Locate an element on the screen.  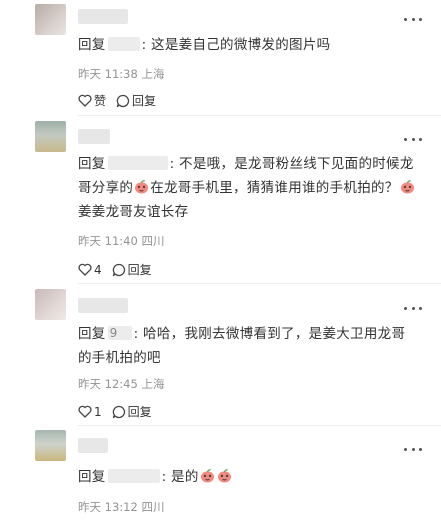
comment-meta: 昨天 11:40 四川 is located at coordinates (121, 241).